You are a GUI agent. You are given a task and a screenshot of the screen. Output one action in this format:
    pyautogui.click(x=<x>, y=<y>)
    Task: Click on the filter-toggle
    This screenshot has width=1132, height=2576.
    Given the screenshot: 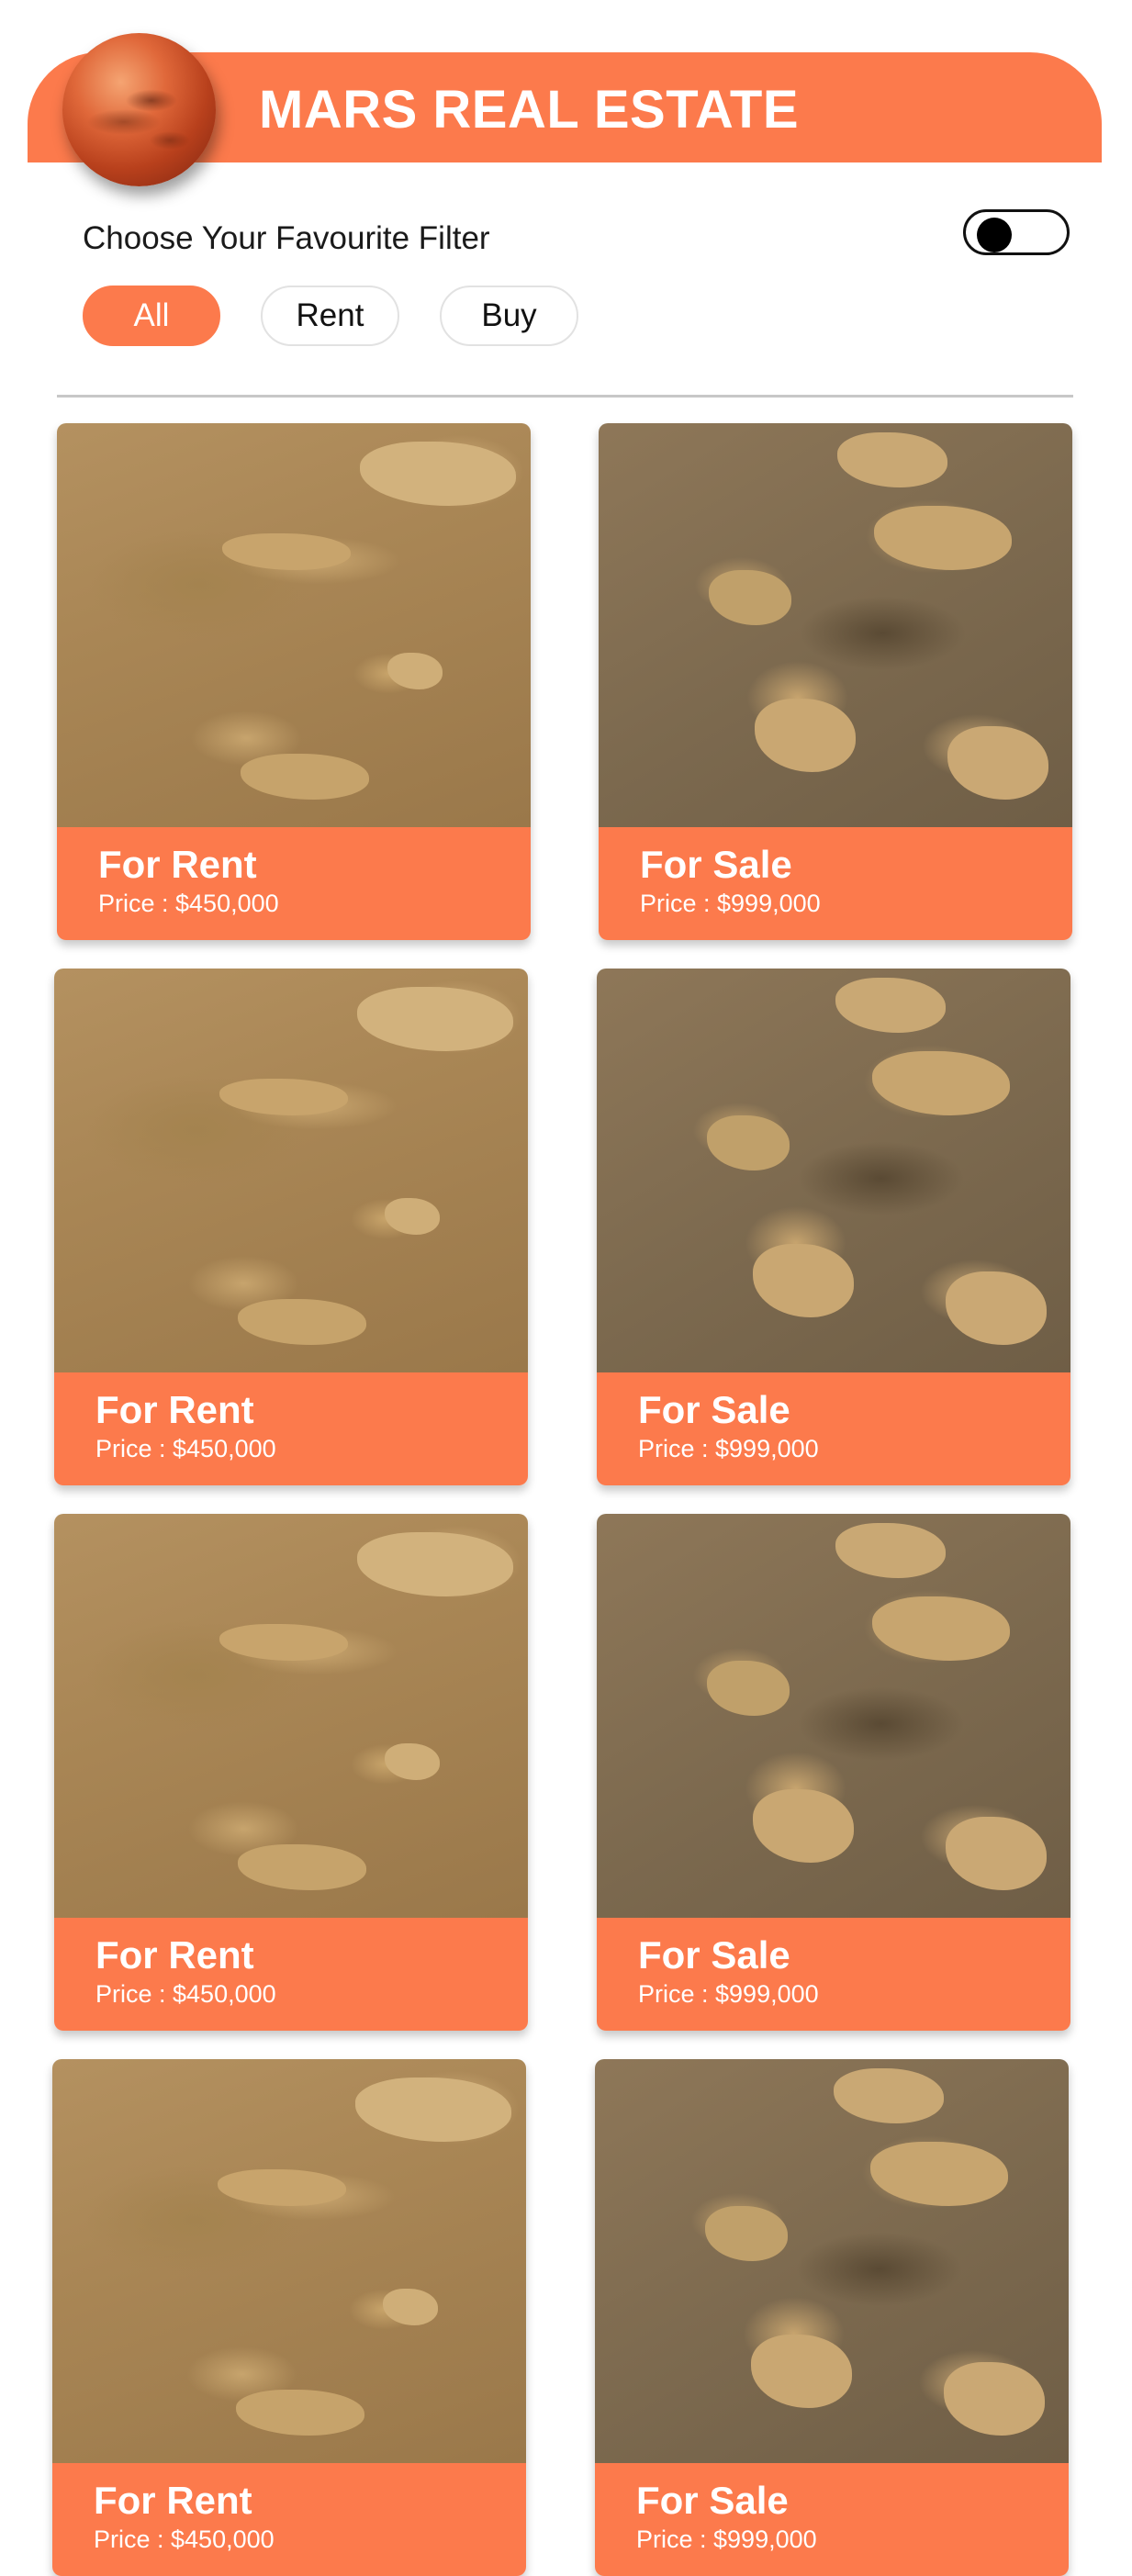 What is the action you would take?
    pyautogui.click(x=1017, y=232)
    